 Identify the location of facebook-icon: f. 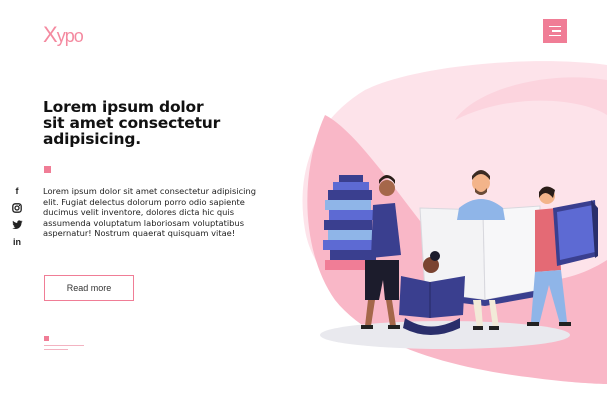
(17, 190).